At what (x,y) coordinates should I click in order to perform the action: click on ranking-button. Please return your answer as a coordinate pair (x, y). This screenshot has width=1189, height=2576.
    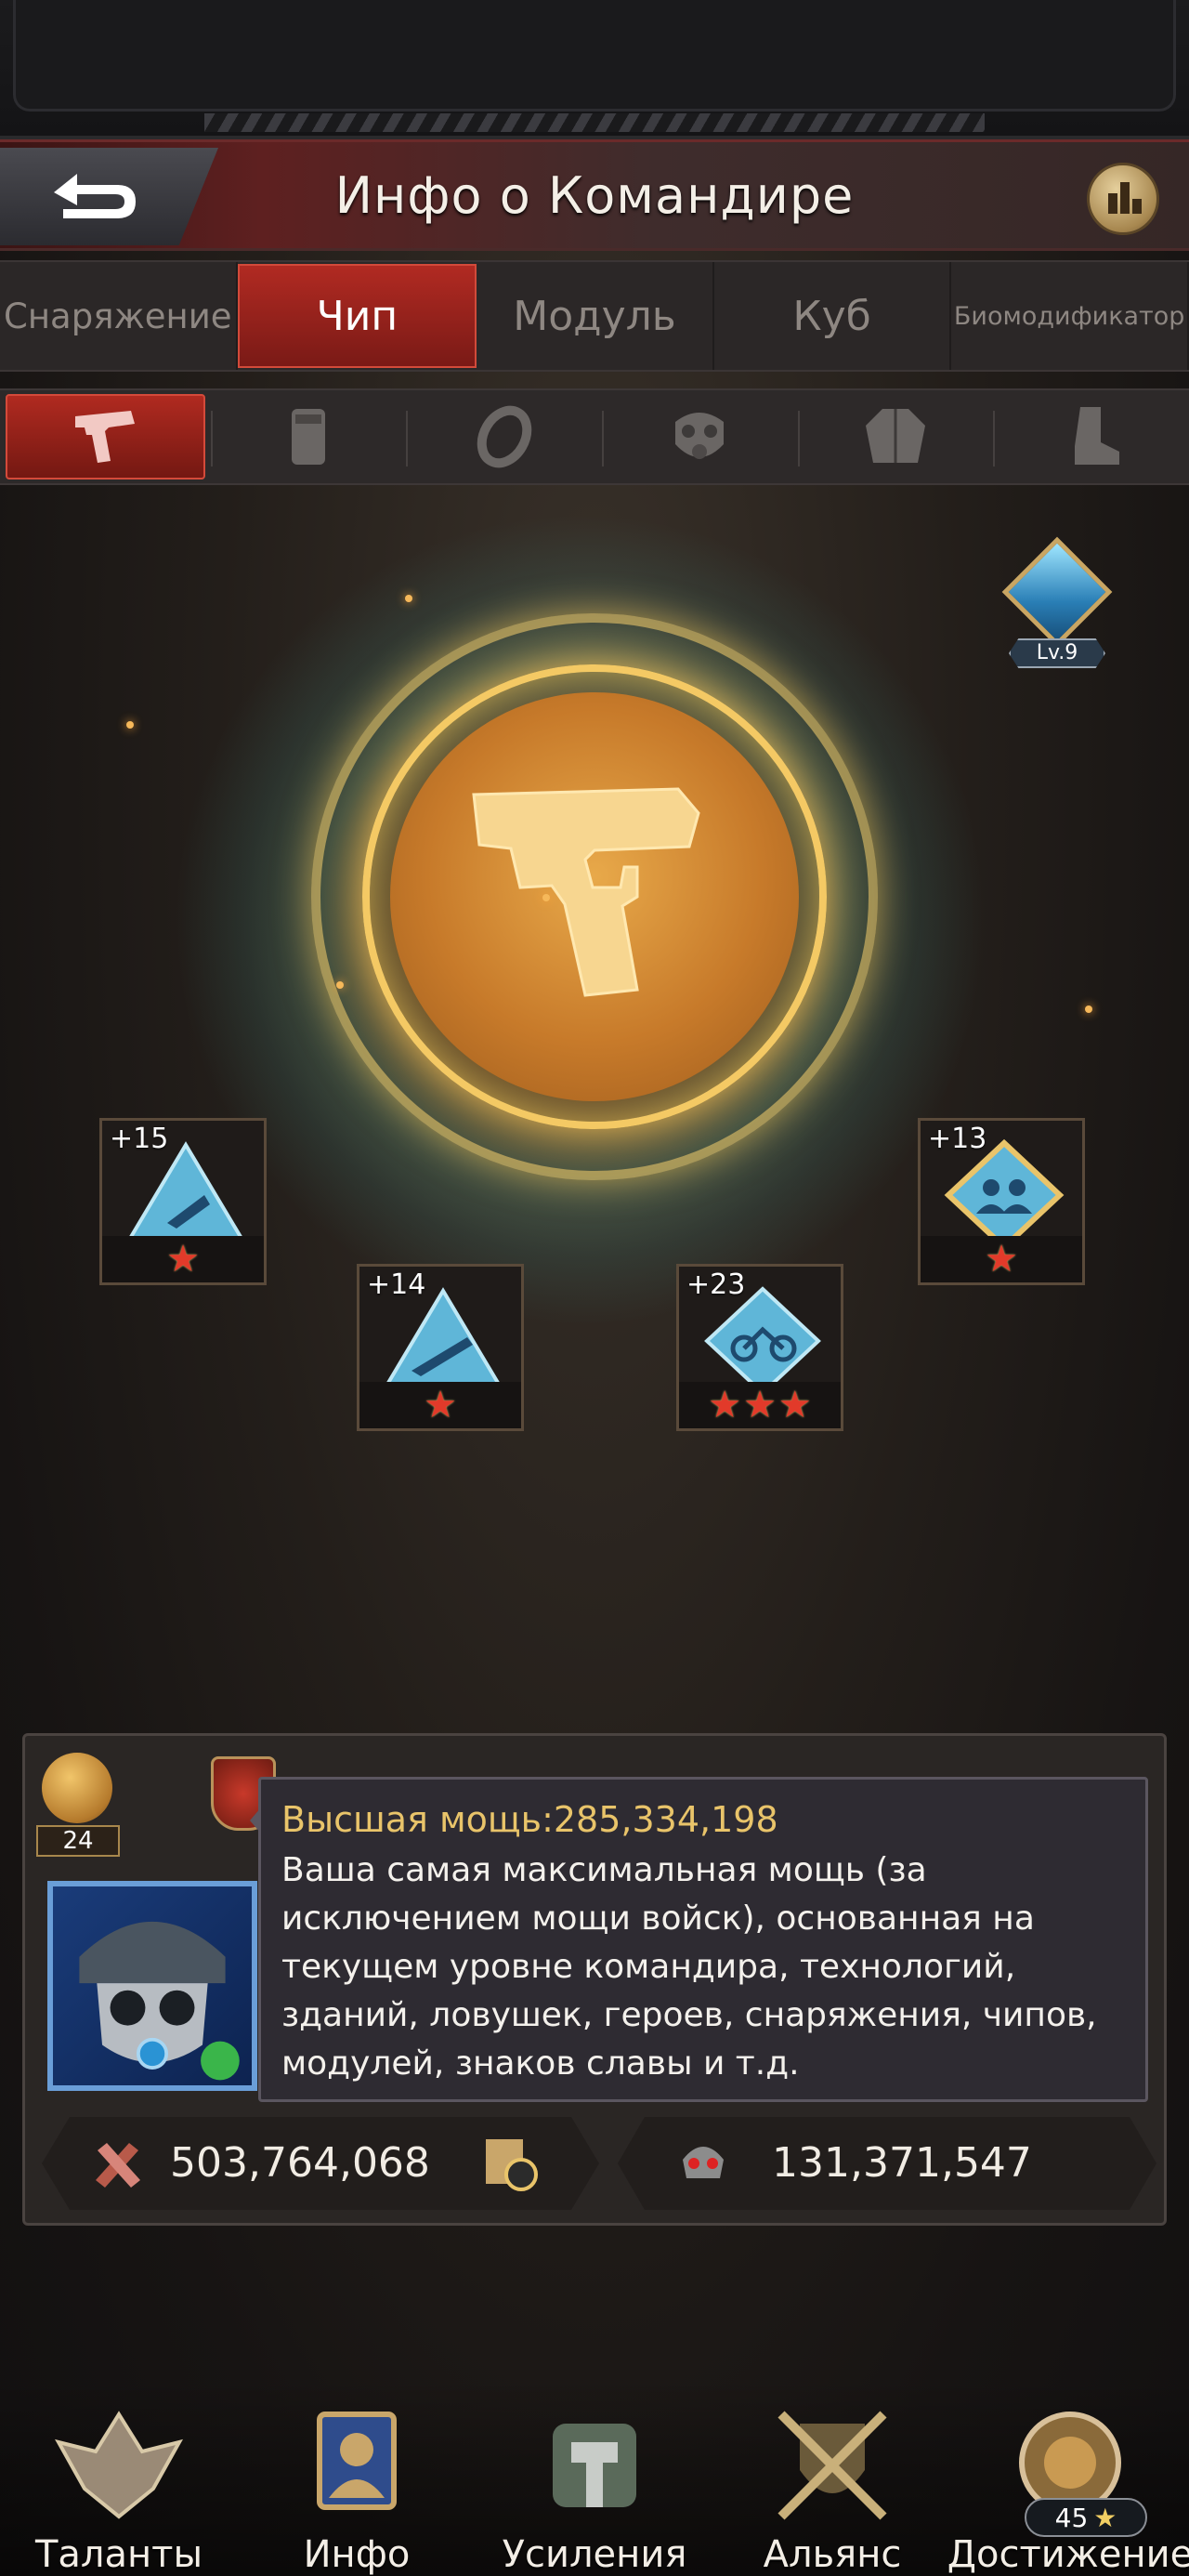
    Looking at the image, I should click on (1123, 199).